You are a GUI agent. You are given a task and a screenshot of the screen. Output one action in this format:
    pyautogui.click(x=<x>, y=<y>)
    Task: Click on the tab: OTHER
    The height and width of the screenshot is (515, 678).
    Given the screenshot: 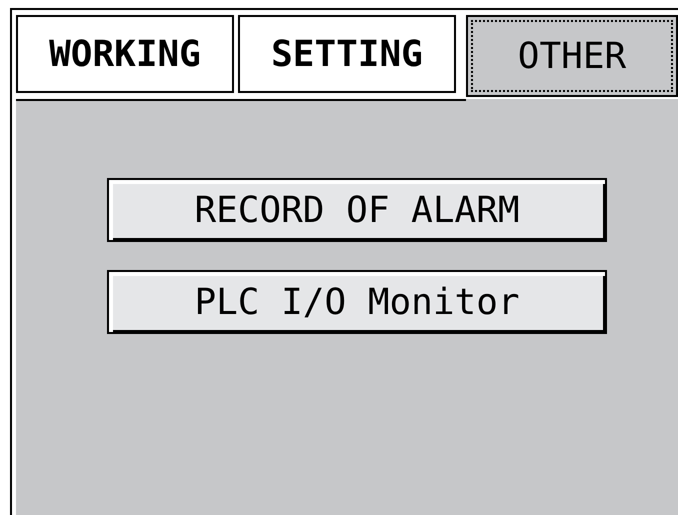 What is the action you would take?
    pyautogui.click(x=572, y=56)
    